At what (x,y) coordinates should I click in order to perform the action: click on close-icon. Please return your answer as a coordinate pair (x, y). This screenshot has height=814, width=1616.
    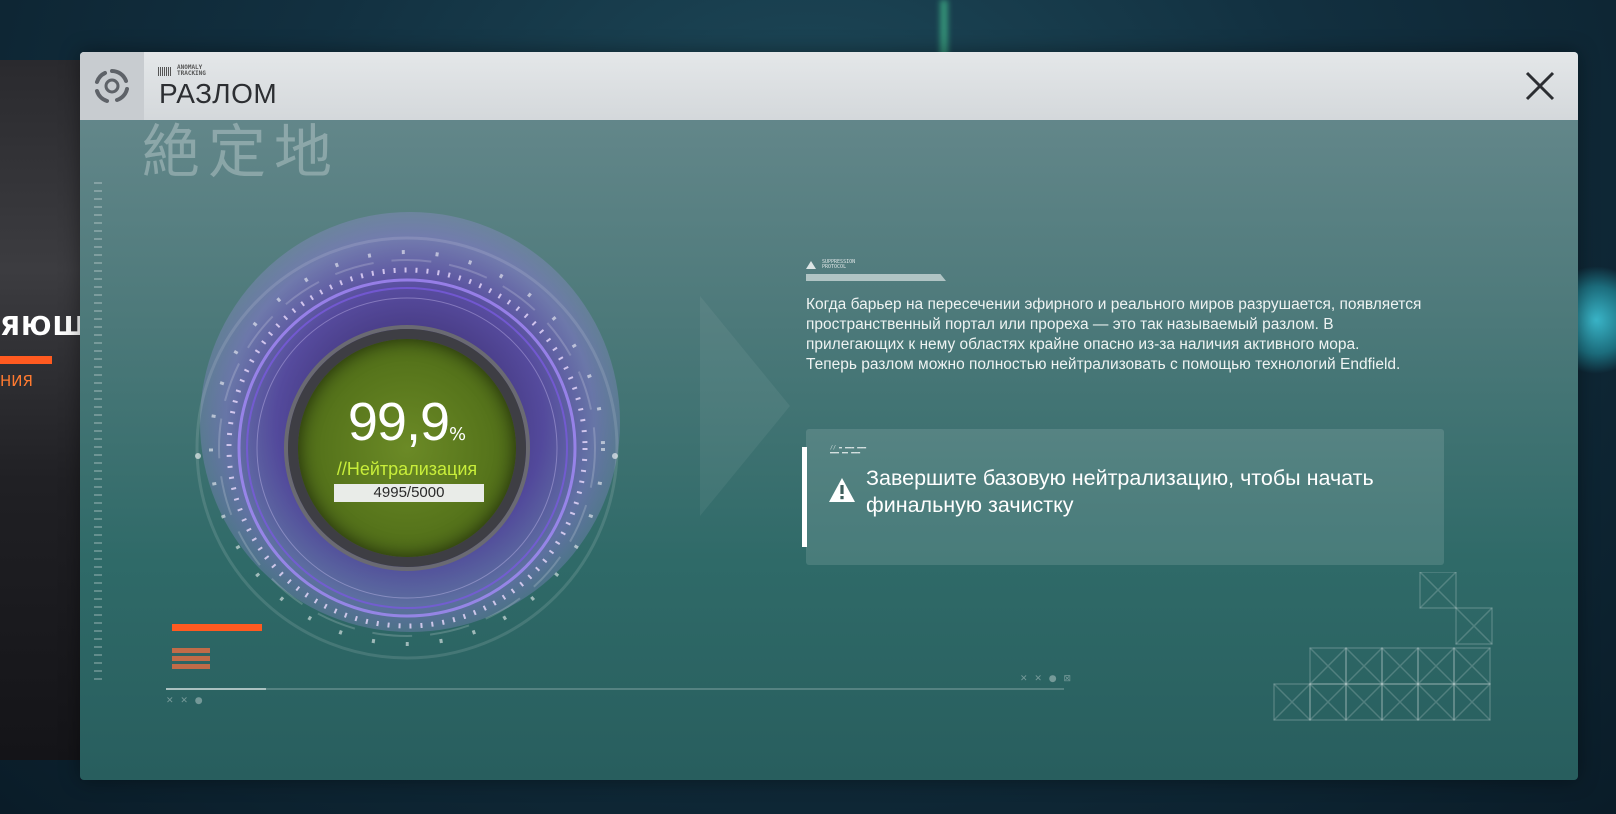
    Looking at the image, I should click on (1540, 86).